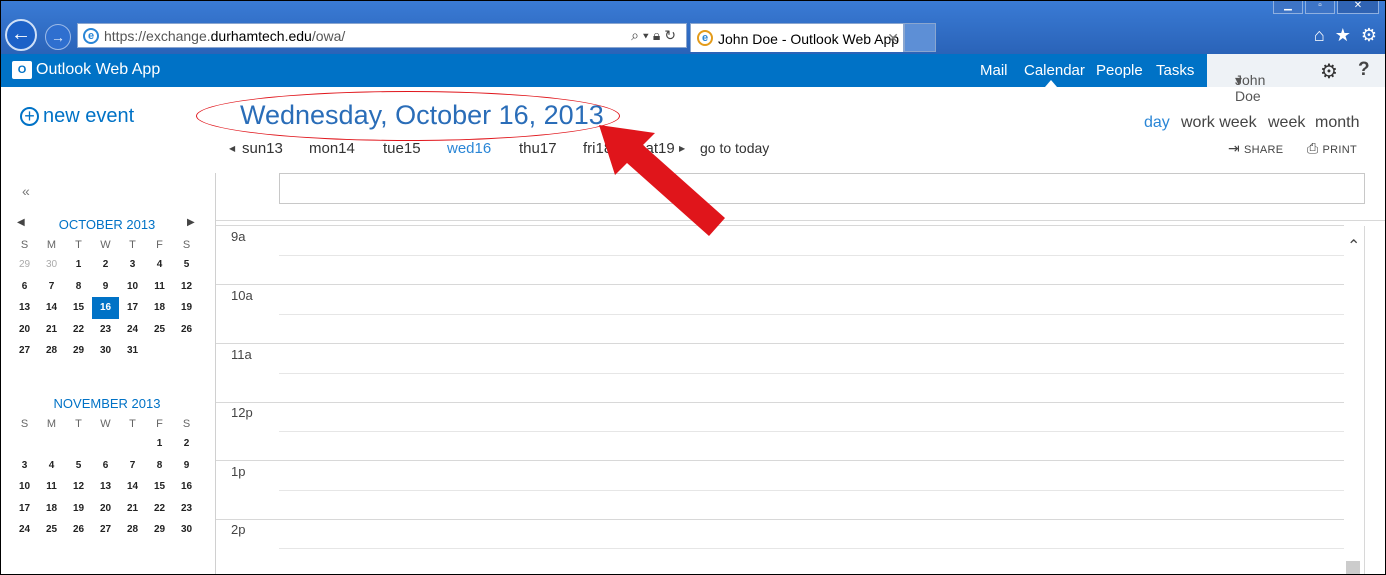 This screenshot has height=575, width=1386. Describe the element at coordinates (1353, 567) in the screenshot. I see `scrollbar-thumb` at that location.